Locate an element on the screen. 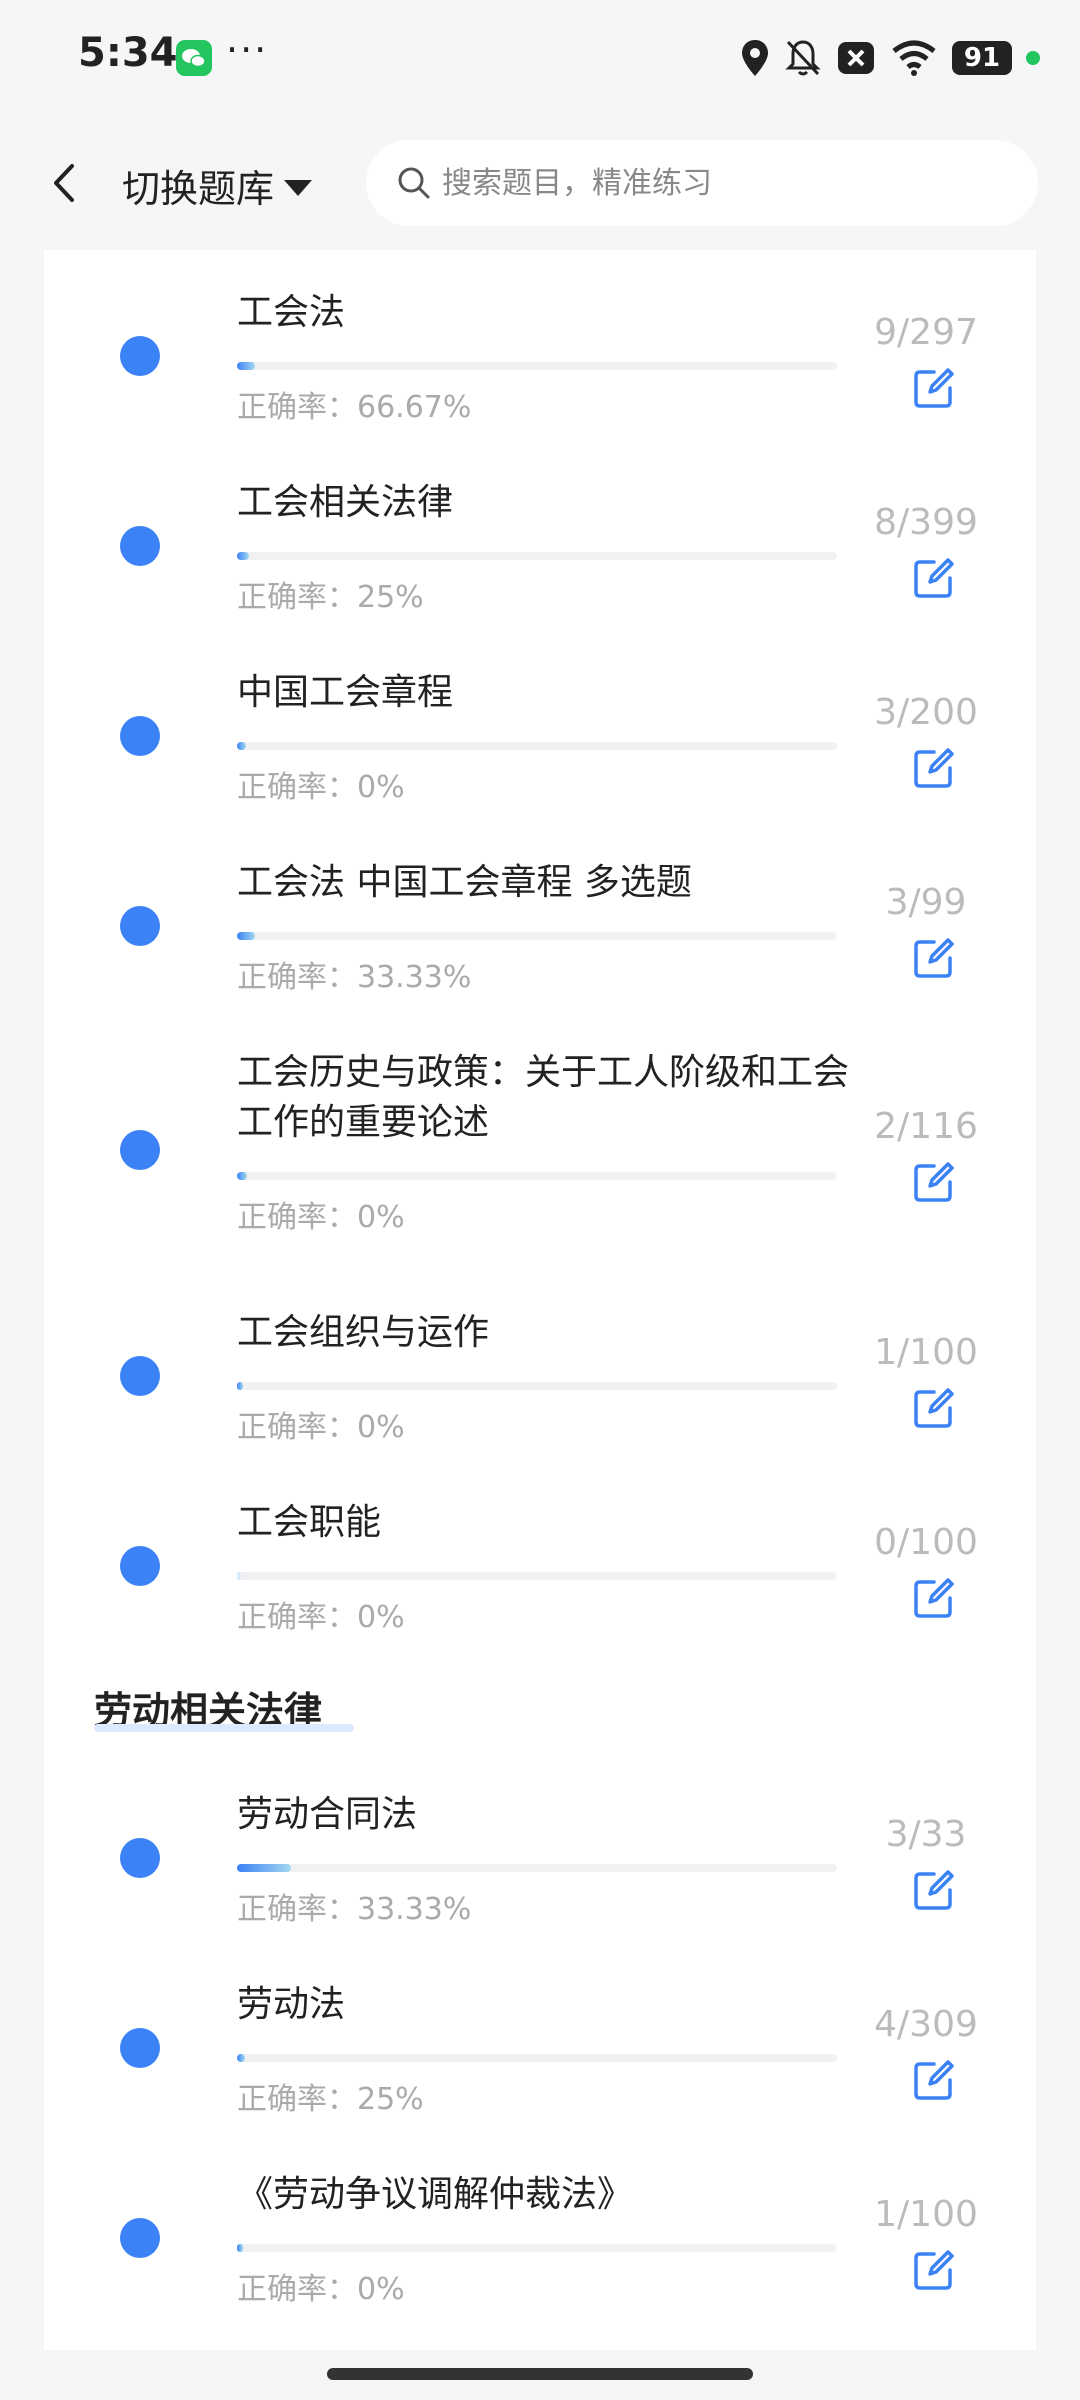 This screenshot has width=1080, height=2400. privacy-indicator-icon is located at coordinates (1033, 58).